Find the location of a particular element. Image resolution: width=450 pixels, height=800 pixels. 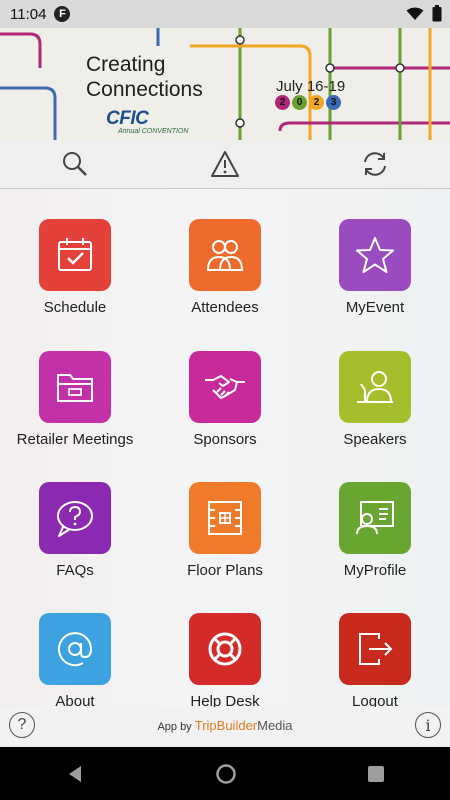

tile-help-desk: Help Desk is located at coordinates (225, 660).